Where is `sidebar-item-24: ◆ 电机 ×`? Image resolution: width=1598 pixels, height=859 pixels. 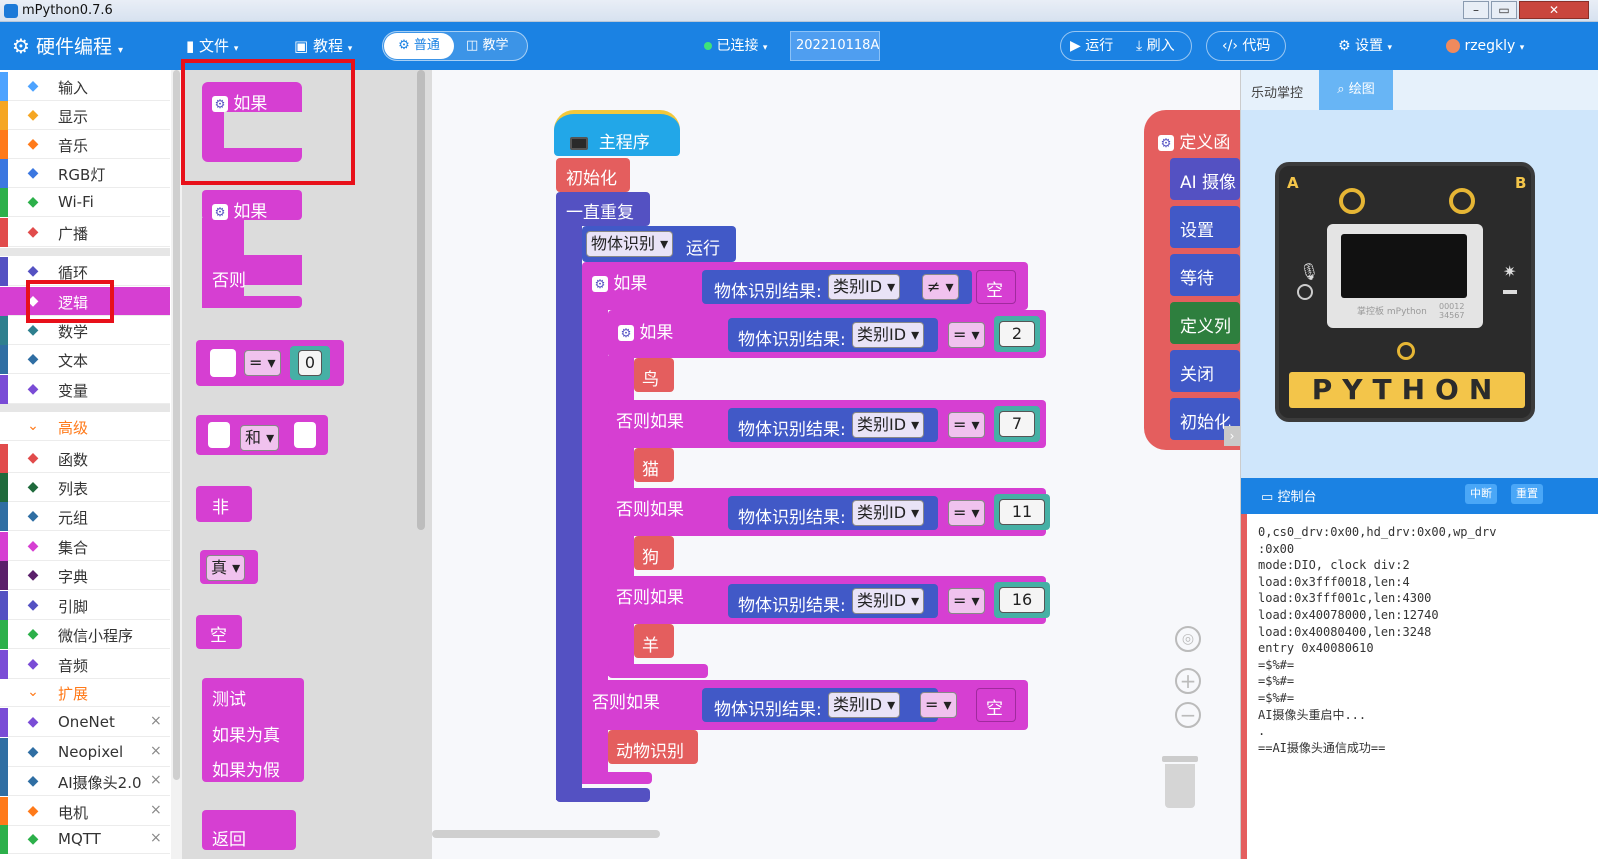 sidebar-item-24: ◆ 电机 × is located at coordinates (85, 811).